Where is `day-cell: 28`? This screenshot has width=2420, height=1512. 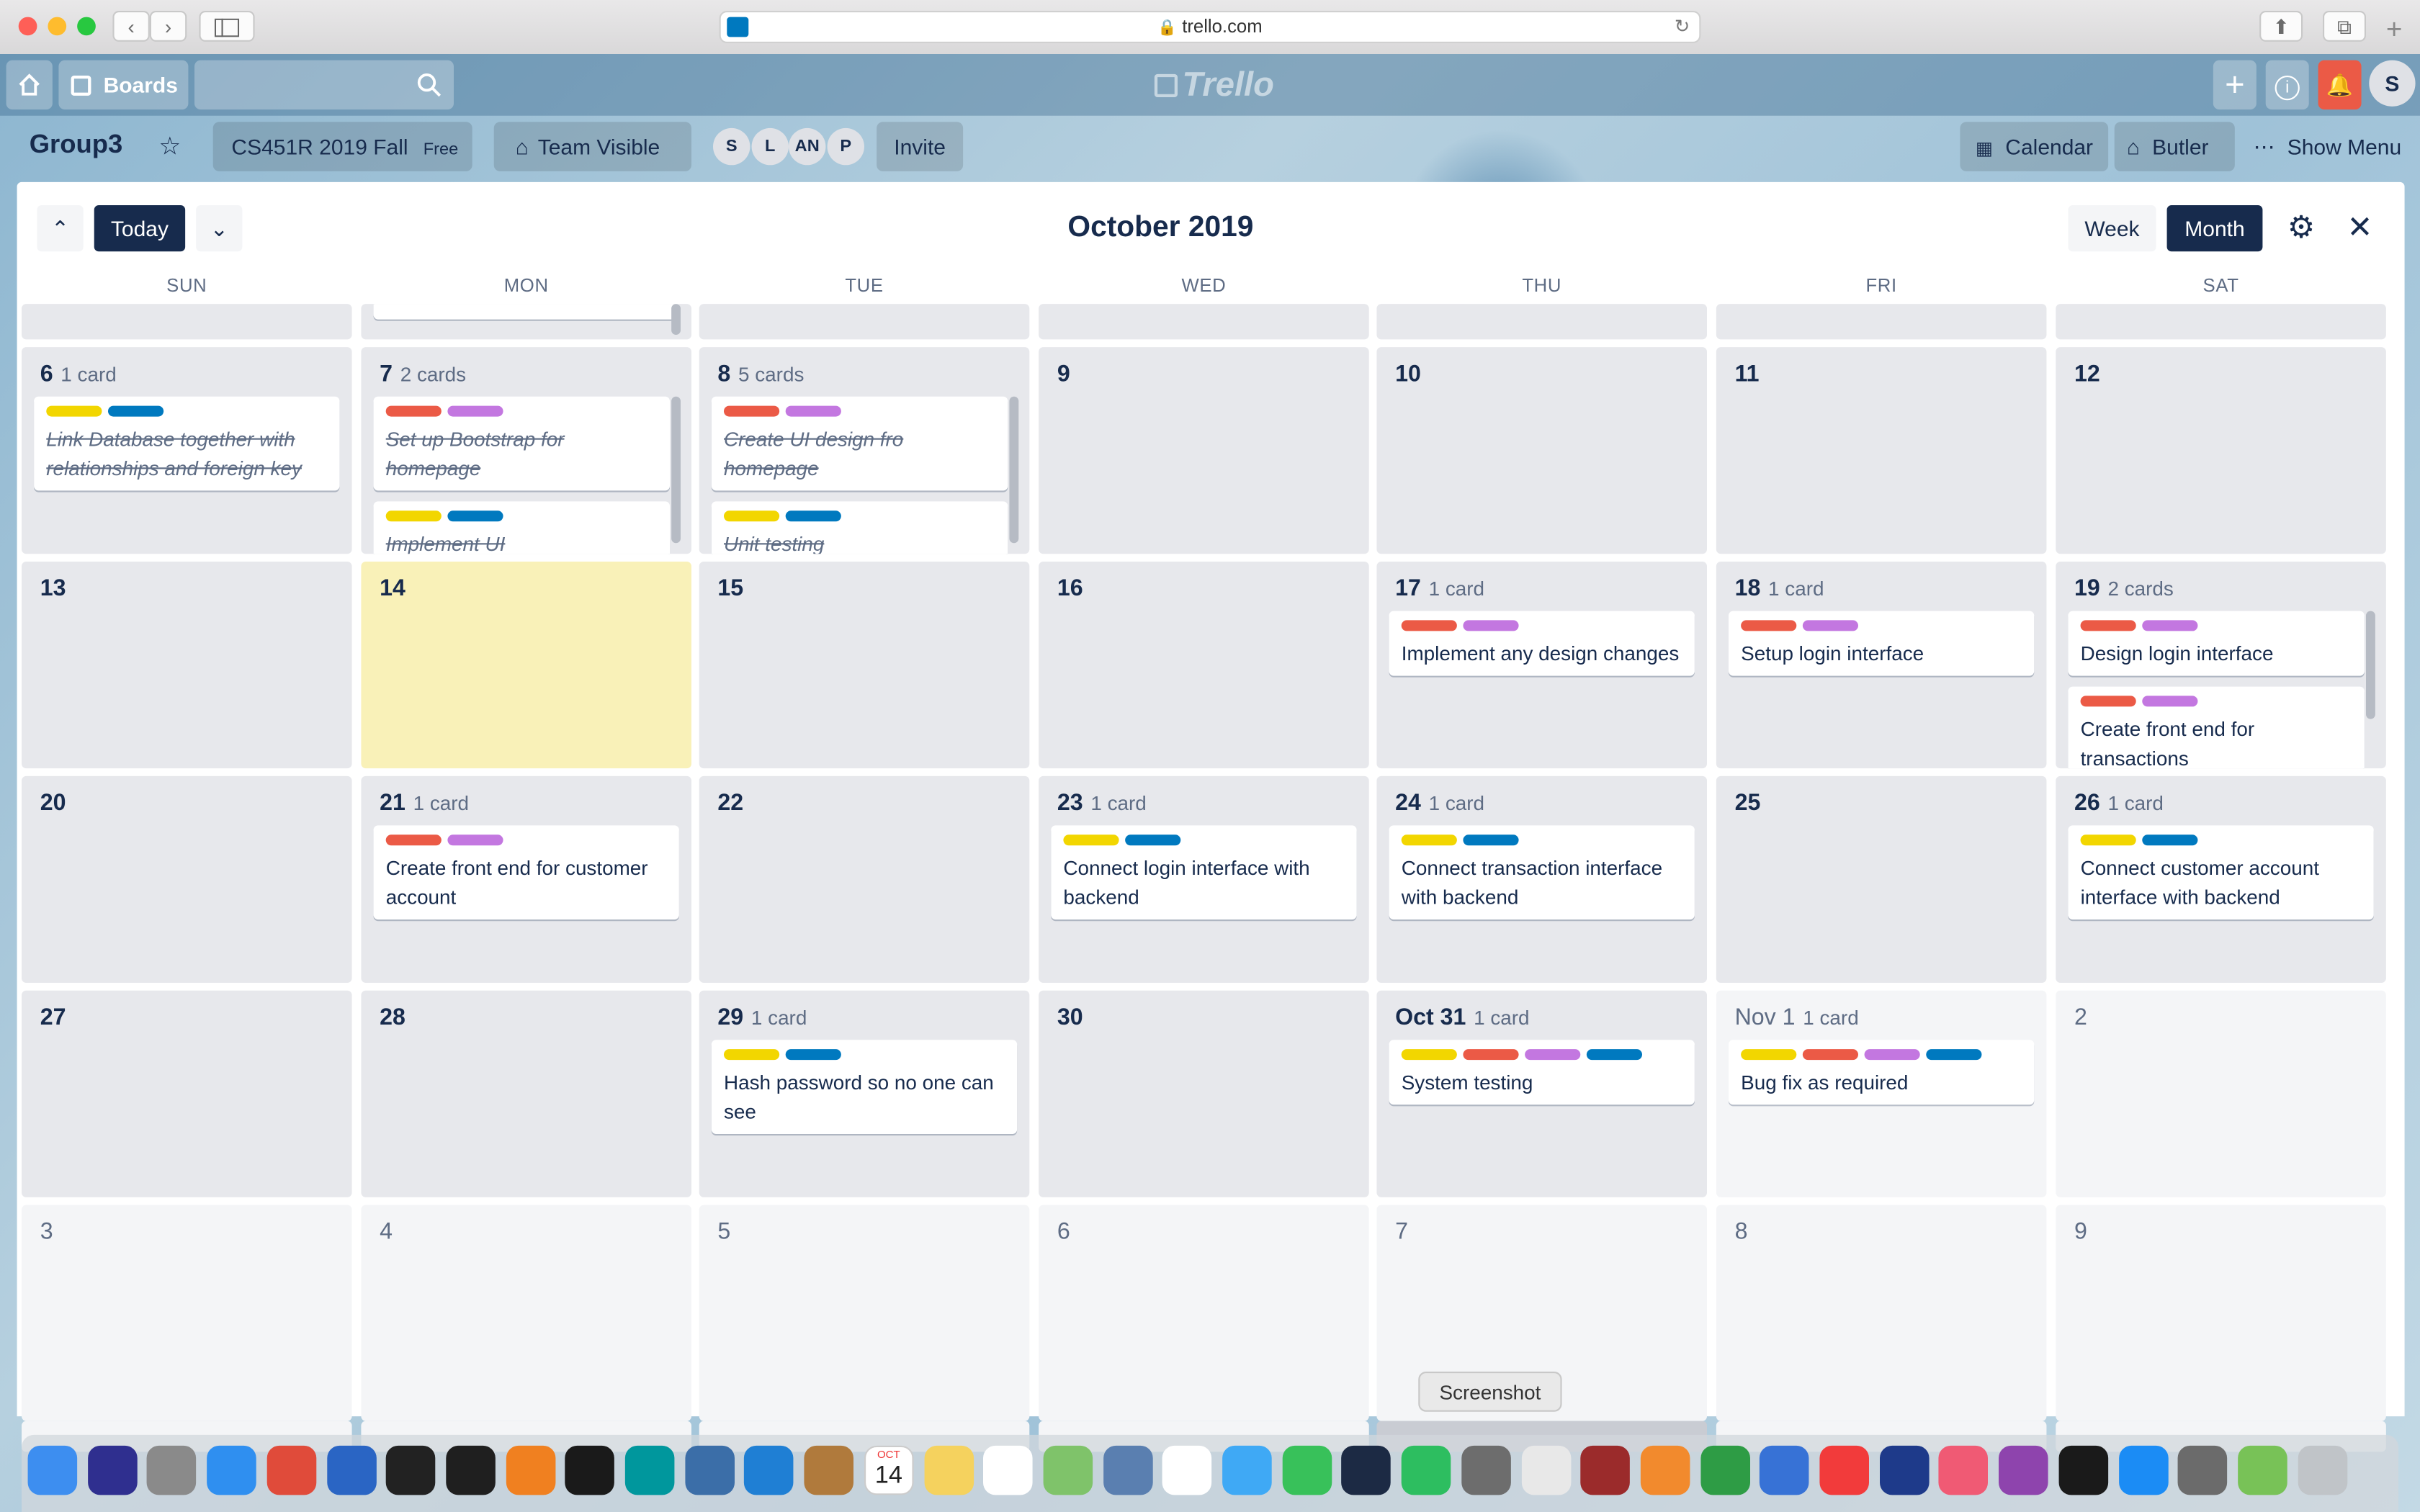
day-cell: 28 is located at coordinates (526, 1093).